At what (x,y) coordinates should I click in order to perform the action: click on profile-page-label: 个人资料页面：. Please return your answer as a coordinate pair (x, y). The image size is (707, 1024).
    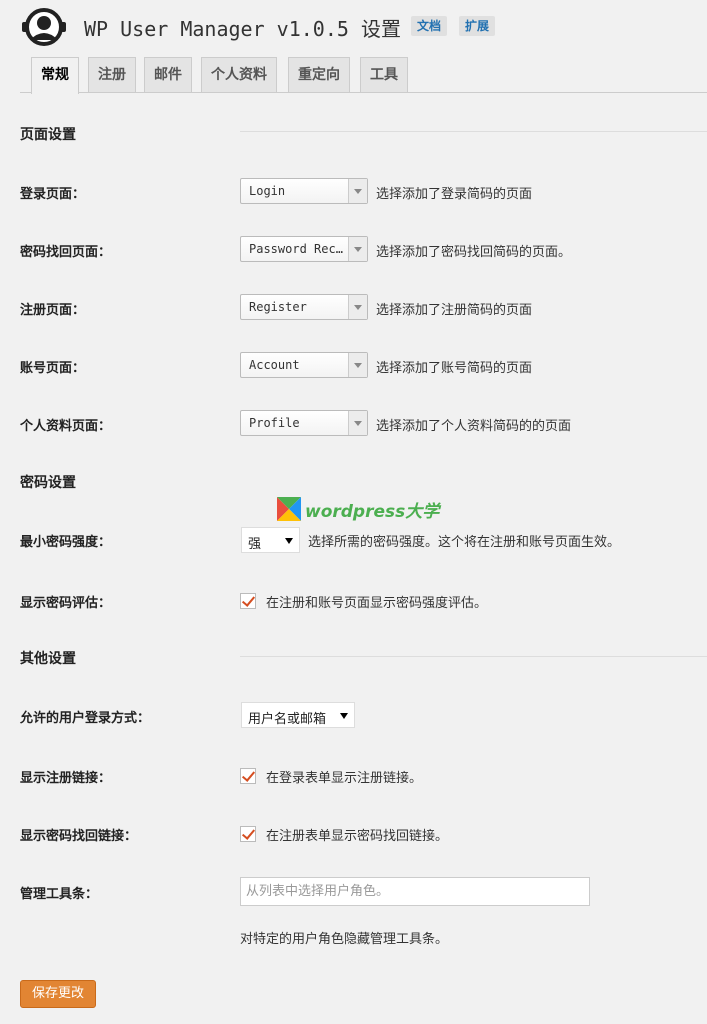
    Looking at the image, I should click on (66, 426).